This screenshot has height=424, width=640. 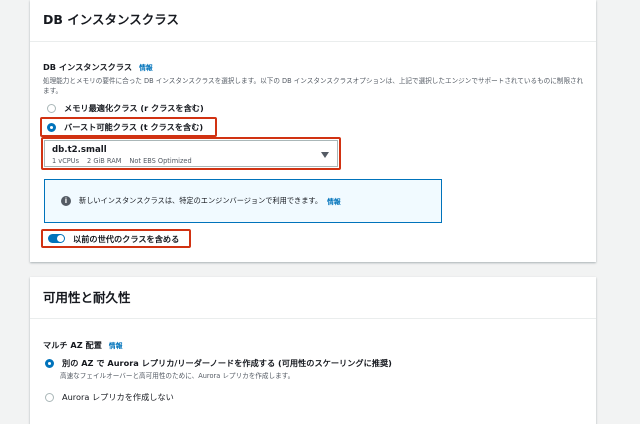 I want to click on select-ram: 2 GiB RAM, so click(x=104, y=161).